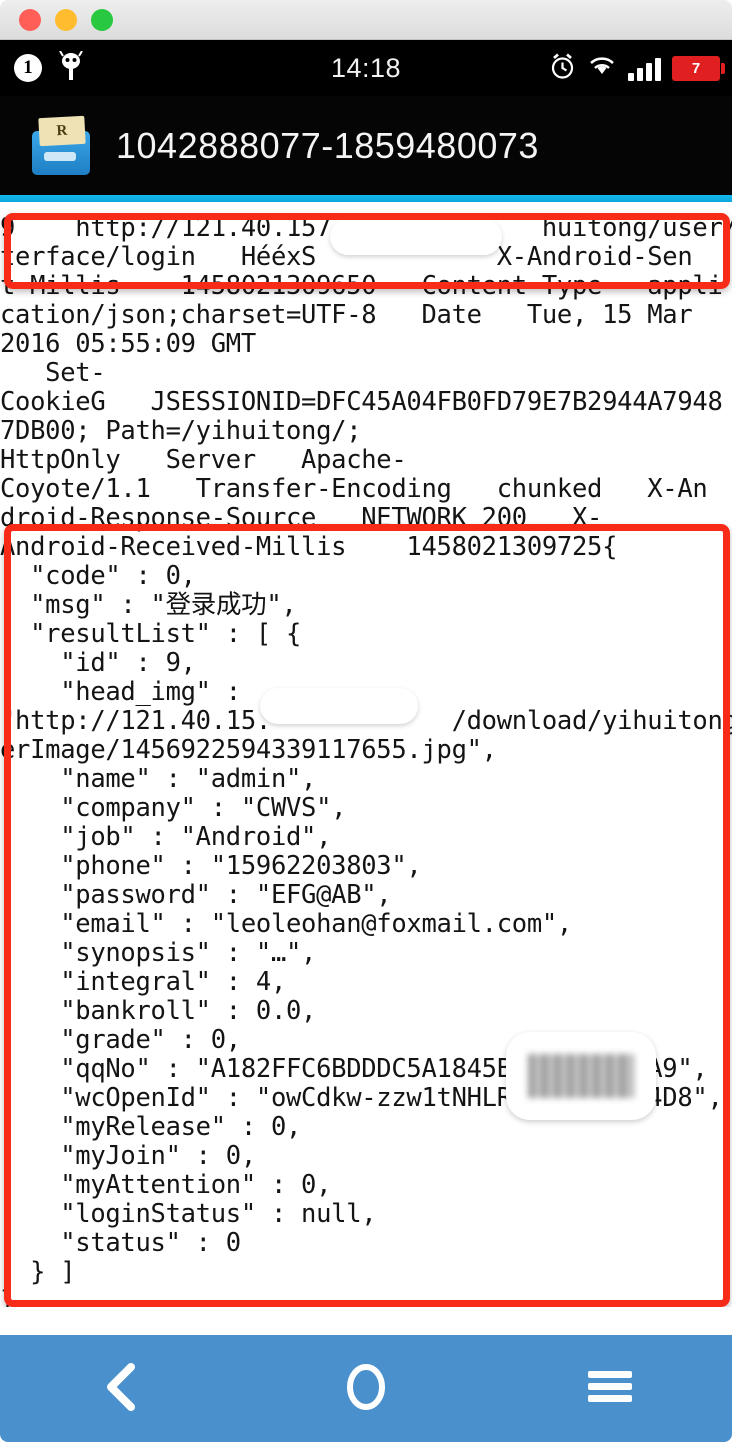  What do you see at coordinates (120, 1243) in the screenshot?
I see `log-line: "status" : 0` at bounding box center [120, 1243].